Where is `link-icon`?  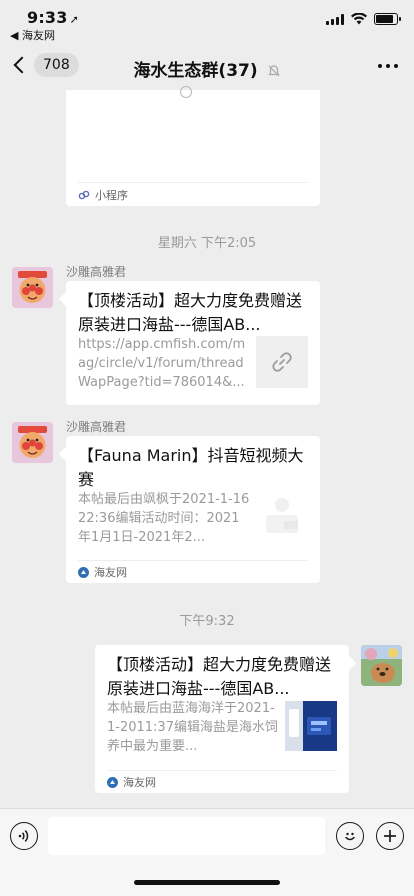 link-icon is located at coordinates (282, 362).